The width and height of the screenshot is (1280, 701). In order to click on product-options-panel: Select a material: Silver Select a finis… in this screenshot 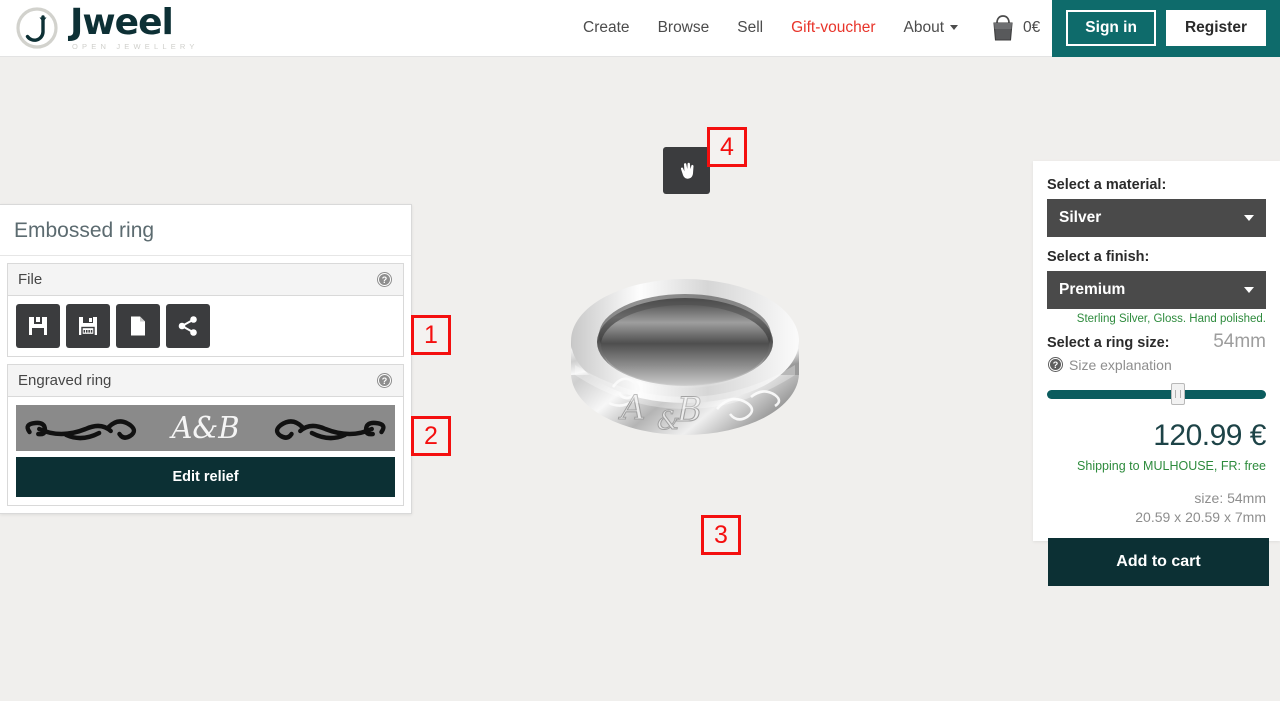, I will do `click(1156, 351)`.